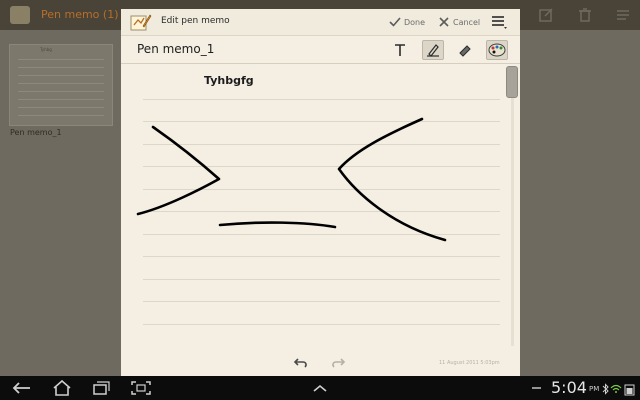 The image size is (640, 400). Describe the element at coordinates (62, 388) in the screenshot. I see `home-icon` at that location.